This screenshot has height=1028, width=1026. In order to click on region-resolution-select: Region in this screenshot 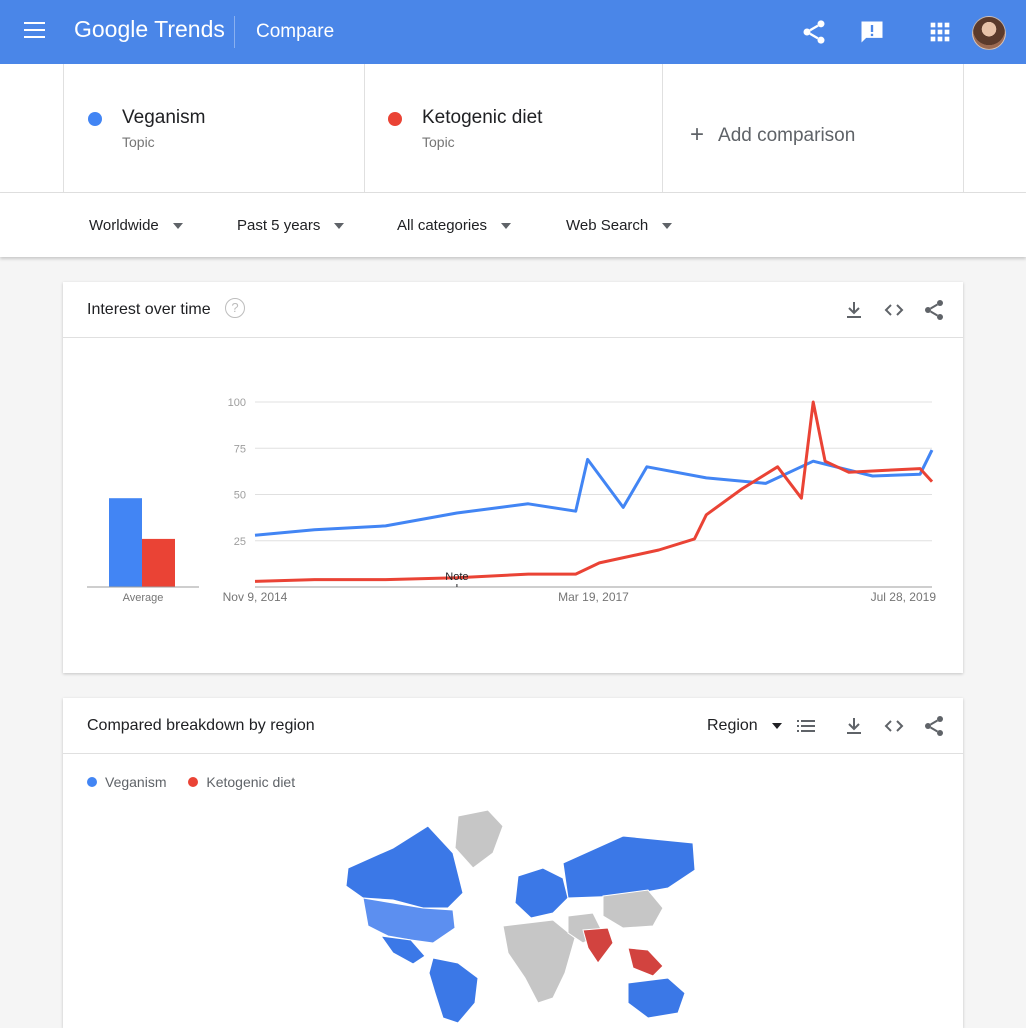, I will do `click(744, 726)`.